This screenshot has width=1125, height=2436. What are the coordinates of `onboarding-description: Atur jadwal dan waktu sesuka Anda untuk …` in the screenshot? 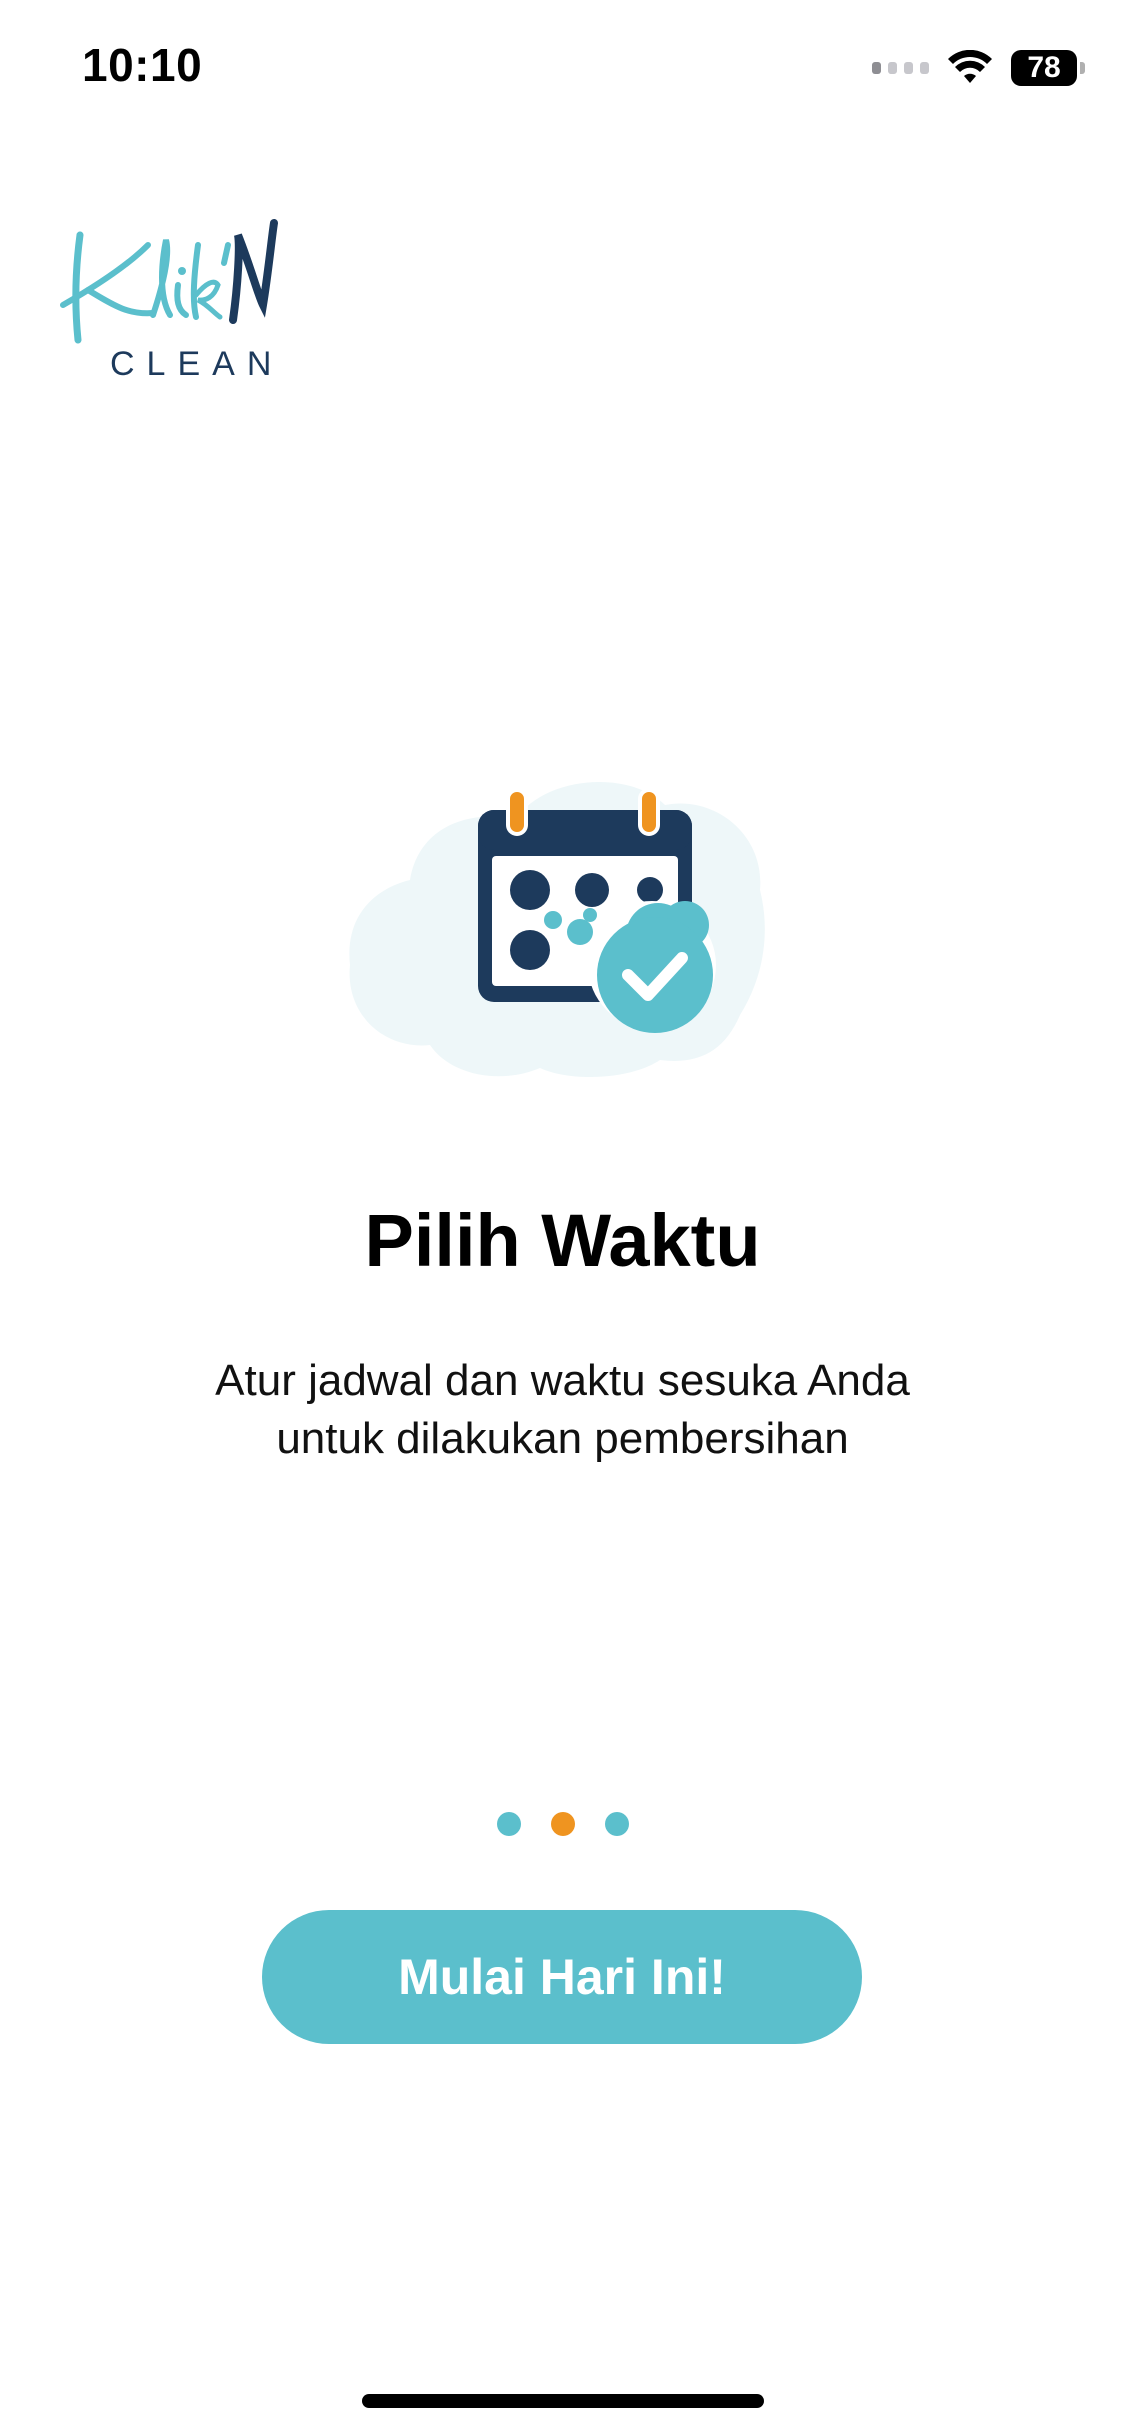 It's located at (562, 1410).